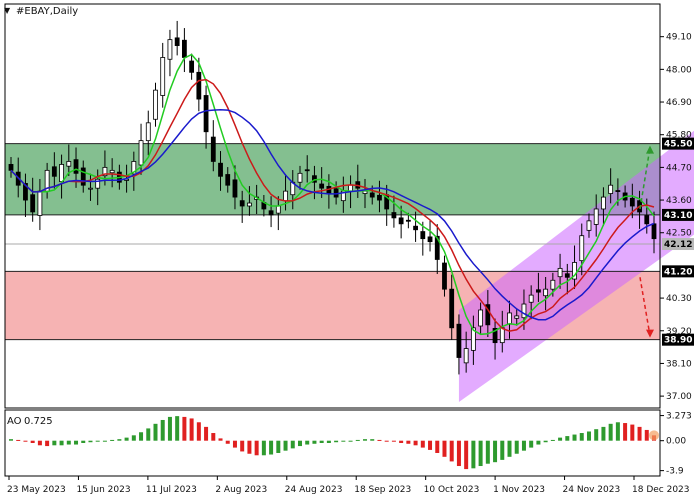 The width and height of the screenshot is (700, 500). What do you see at coordinates (679, 201) in the screenshot?
I see `price-tick-label: 43.60` at bounding box center [679, 201].